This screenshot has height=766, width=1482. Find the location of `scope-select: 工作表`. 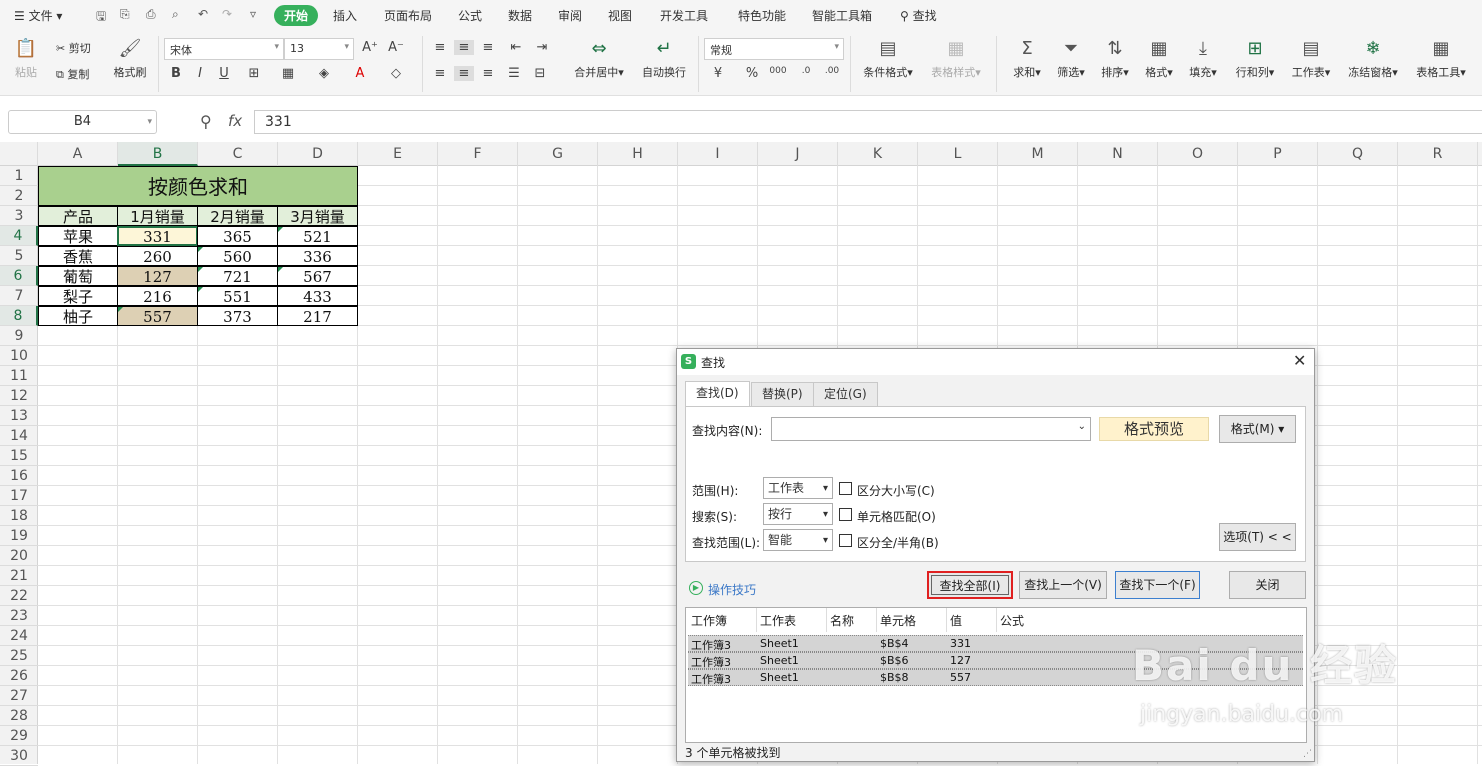

scope-select: 工作表 is located at coordinates (798, 488).